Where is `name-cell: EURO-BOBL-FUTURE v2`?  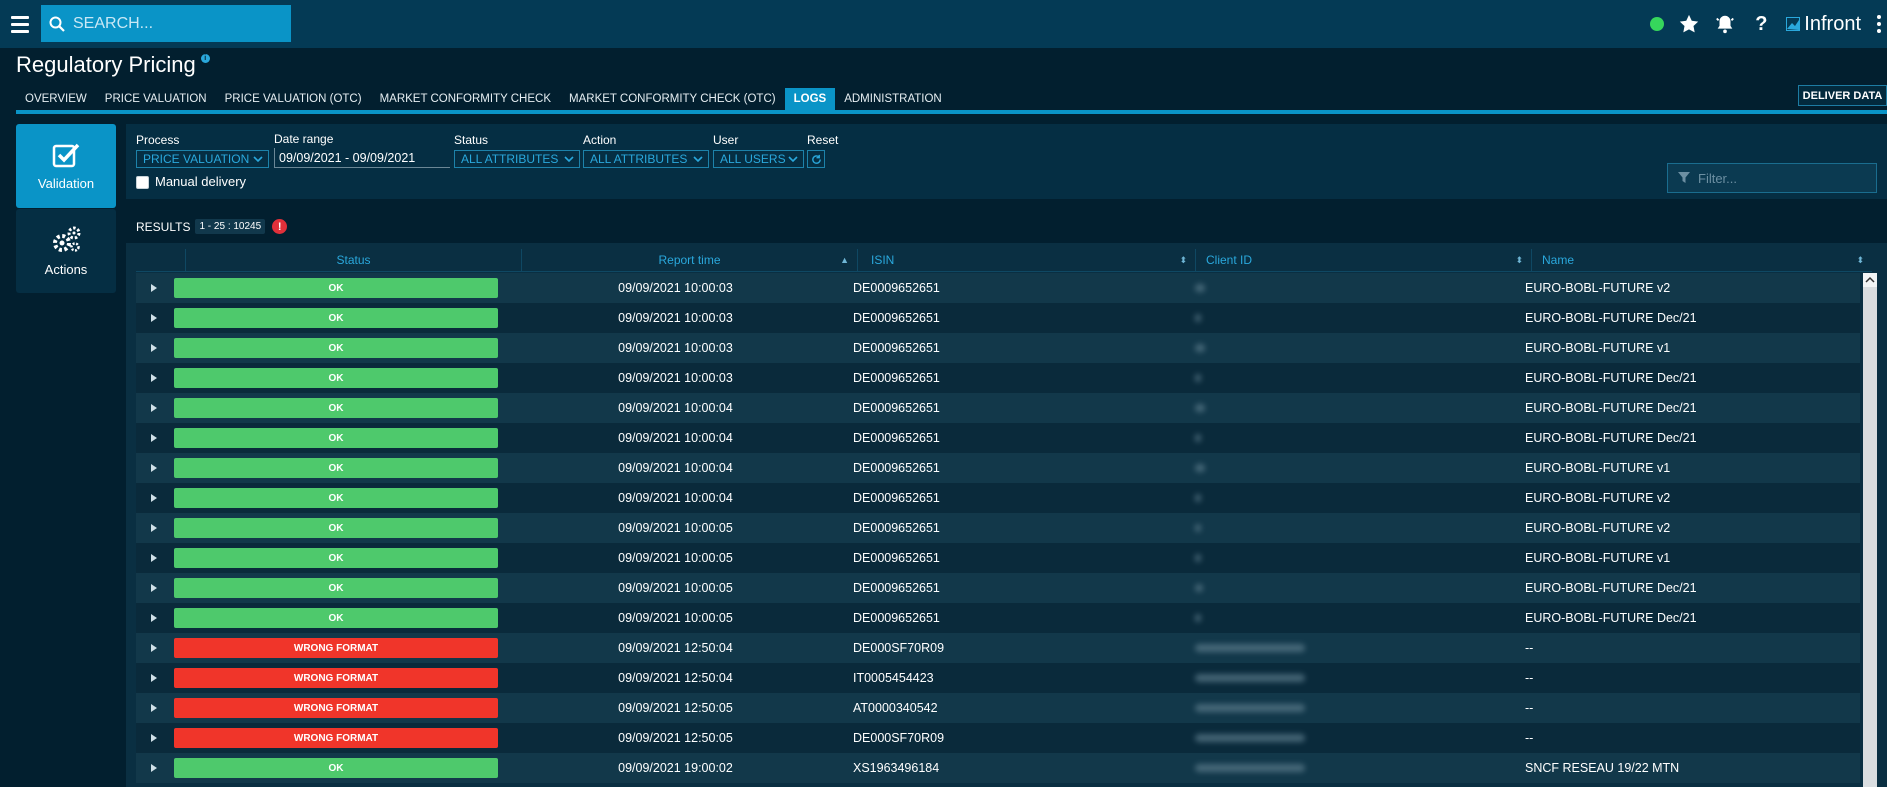 name-cell: EURO-BOBL-FUTURE v2 is located at coordinates (1598, 498).